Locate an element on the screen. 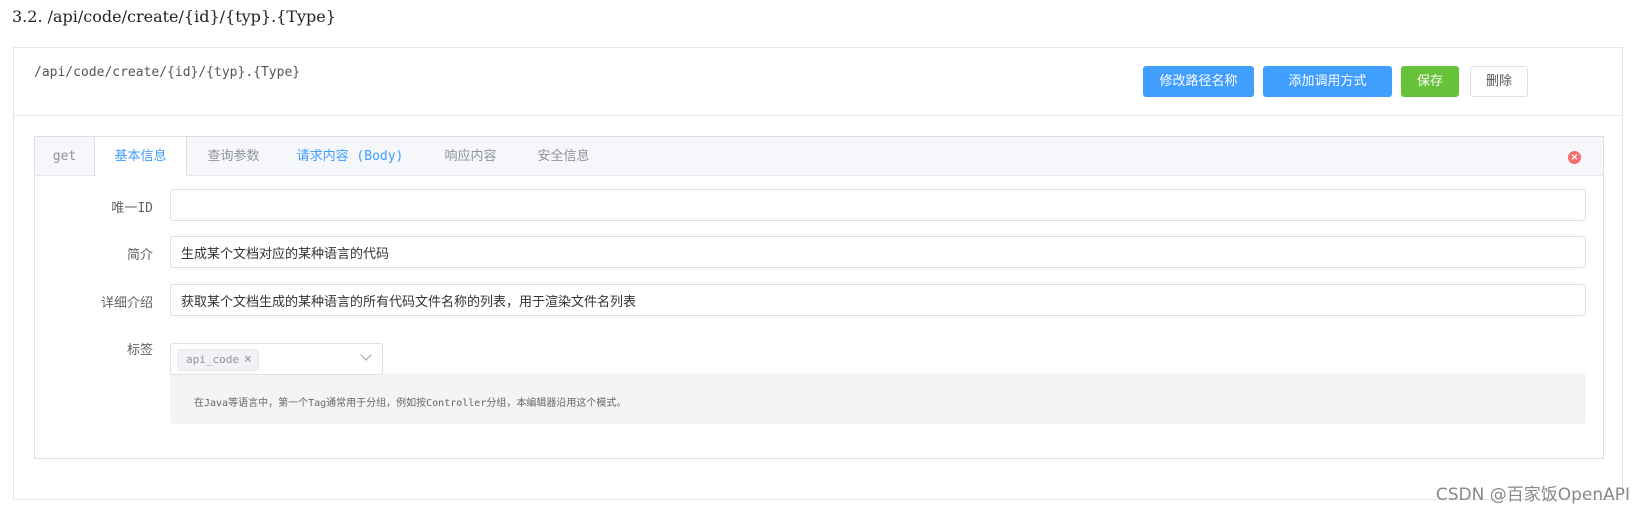  tab-bar: get 基本信息 查询参数 请求内容 (Body) 响应内容 安全信息 × is located at coordinates (819, 157).